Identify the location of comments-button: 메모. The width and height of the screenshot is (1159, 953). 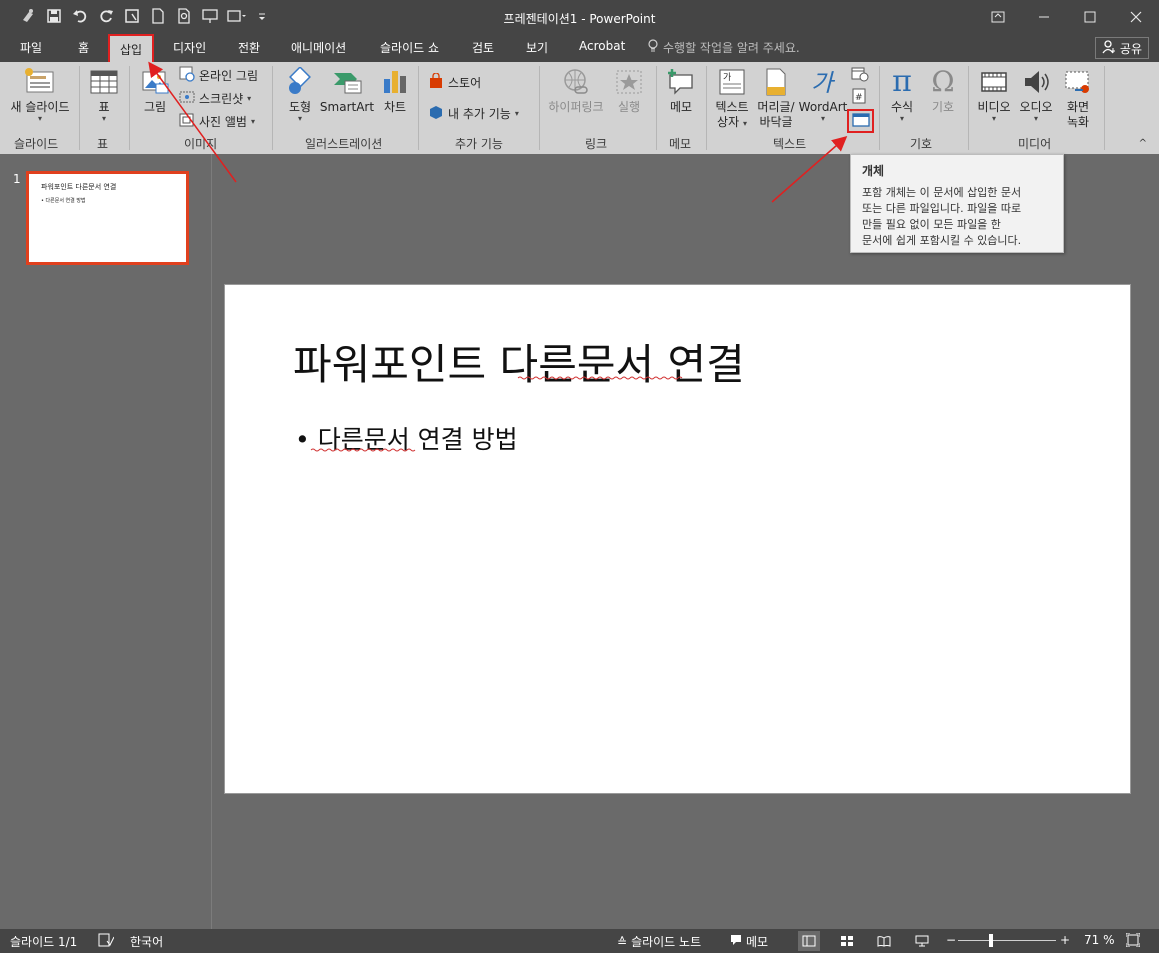
(749, 941).